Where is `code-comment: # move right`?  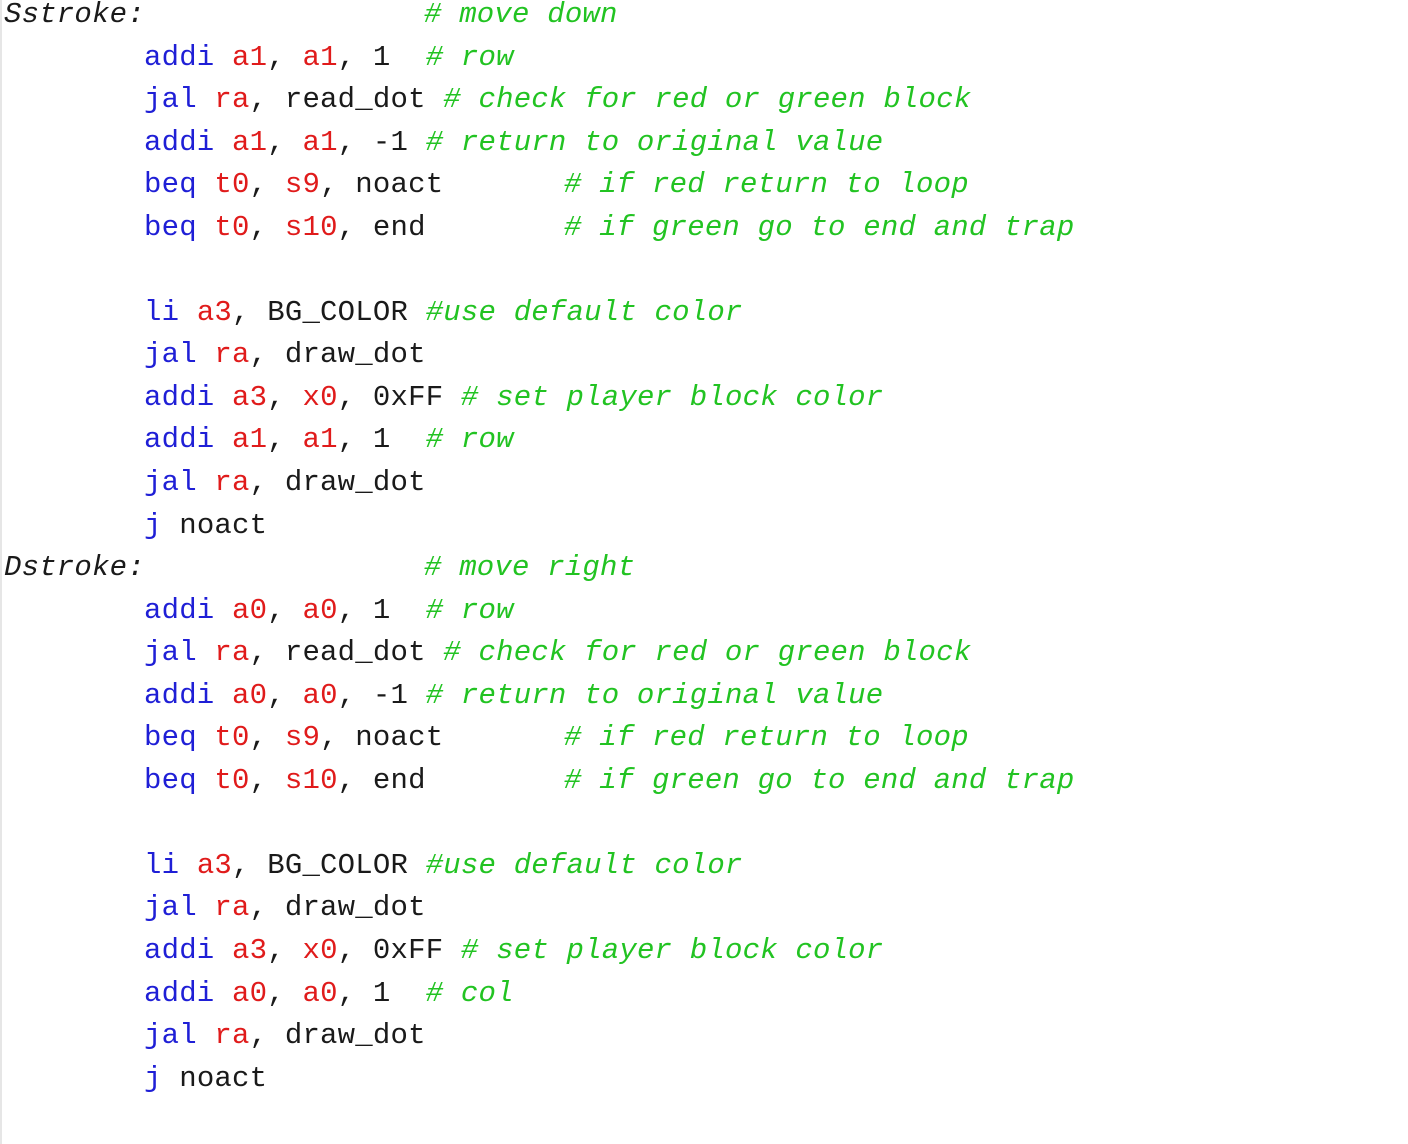 code-comment: # move right is located at coordinates (530, 568).